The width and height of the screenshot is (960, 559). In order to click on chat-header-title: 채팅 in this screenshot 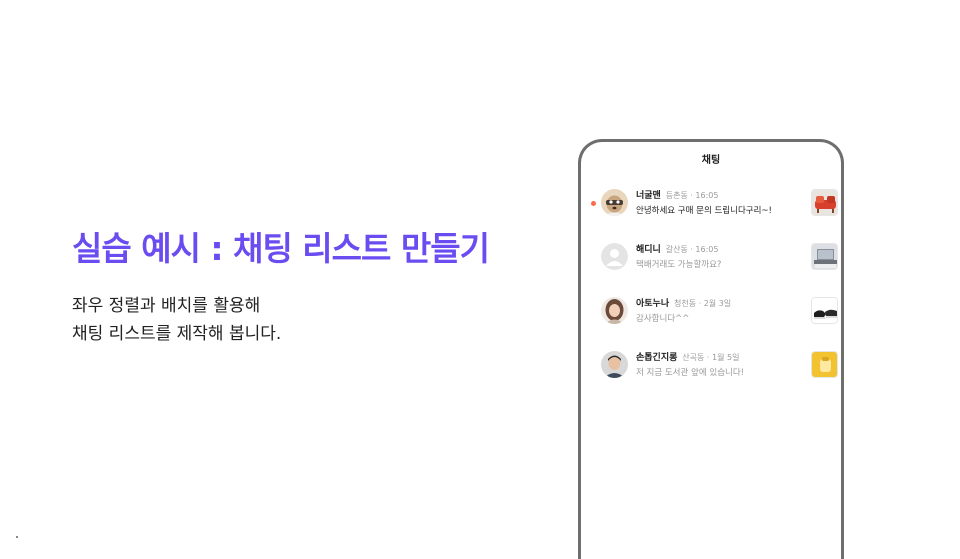, I will do `click(711, 160)`.